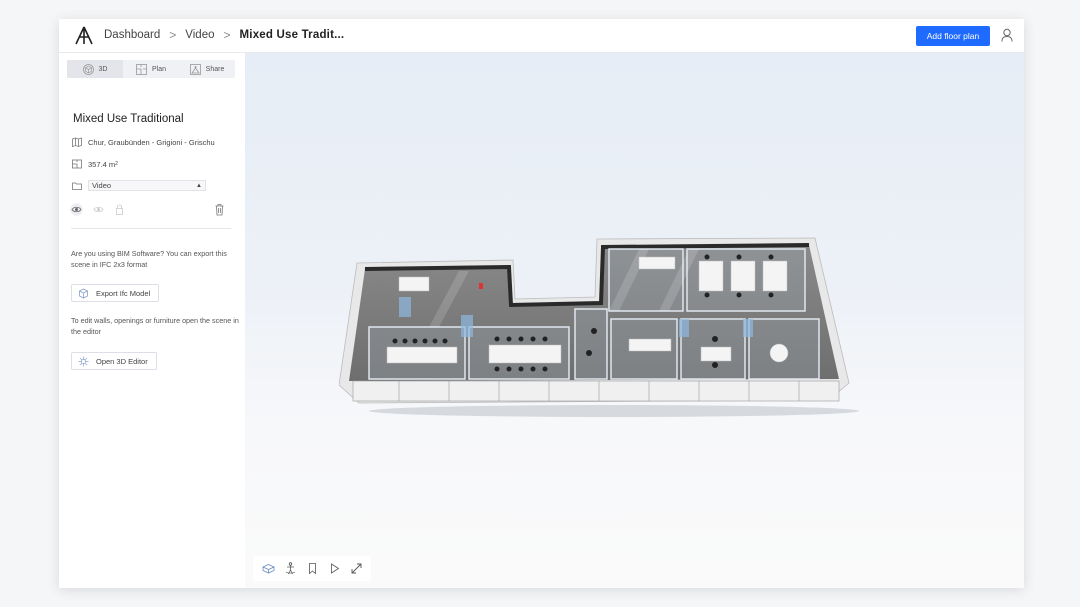  Describe the element at coordinates (147, 185) in the screenshot. I see `folder-select: Video ▲︎` at that location.